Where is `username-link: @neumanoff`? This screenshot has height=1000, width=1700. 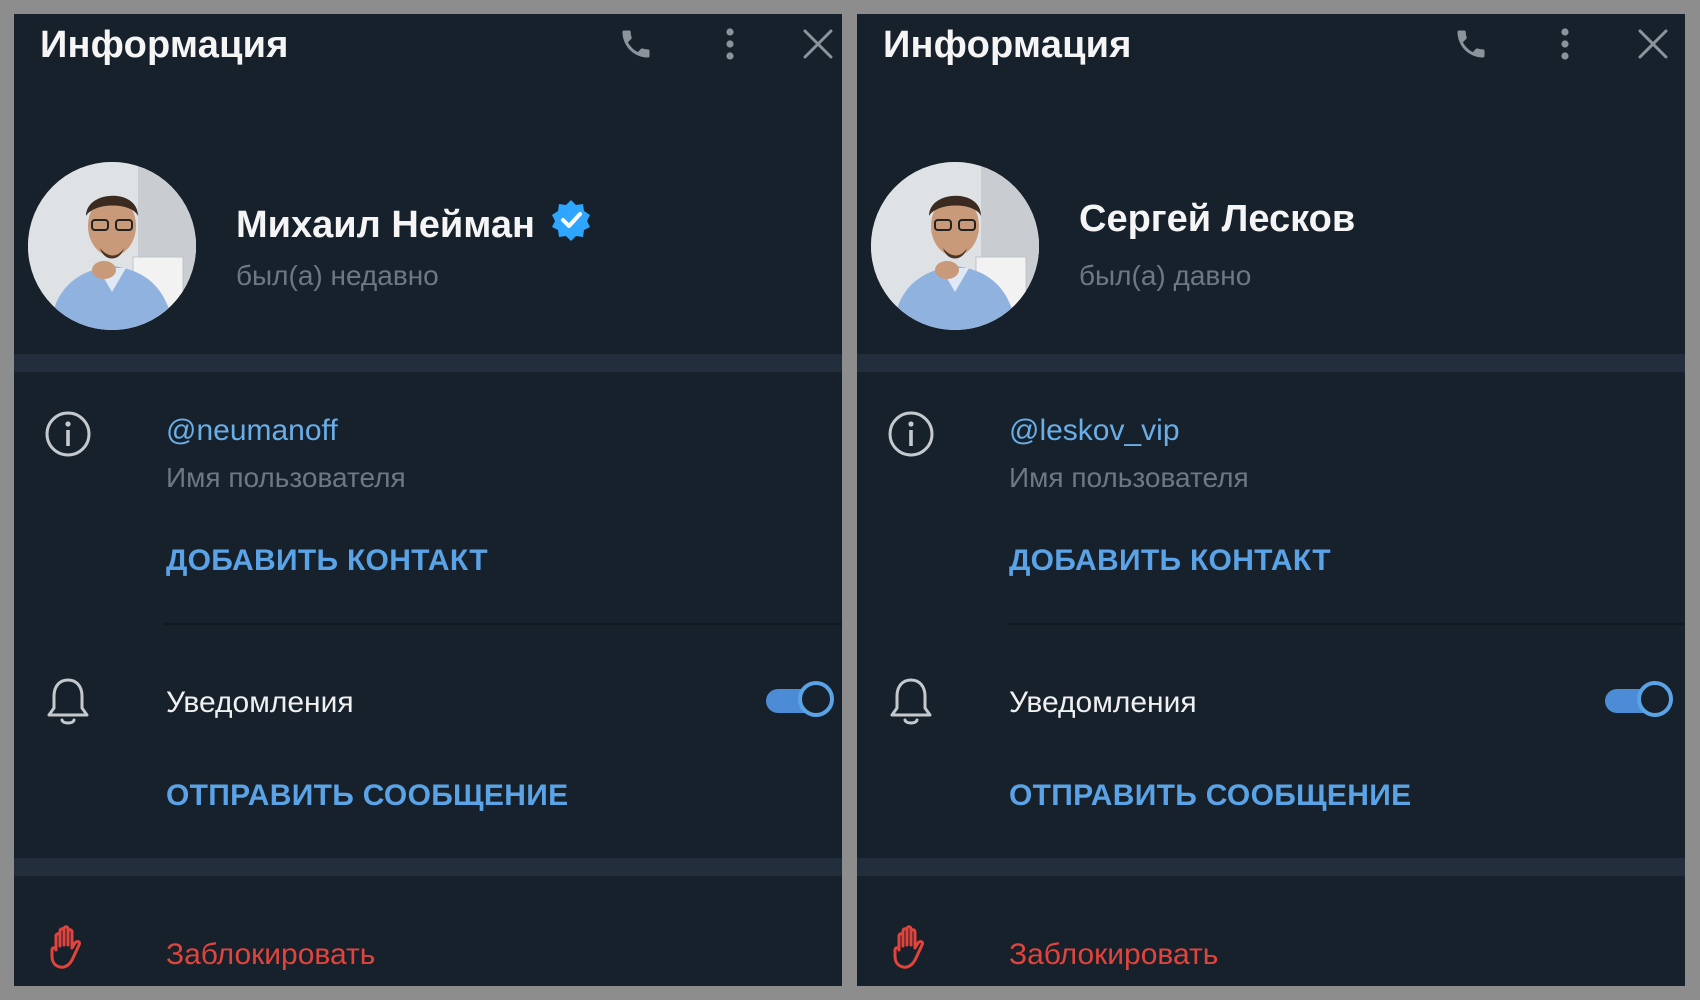 username-link: @neumanoff is located at coordinates (252, 431).